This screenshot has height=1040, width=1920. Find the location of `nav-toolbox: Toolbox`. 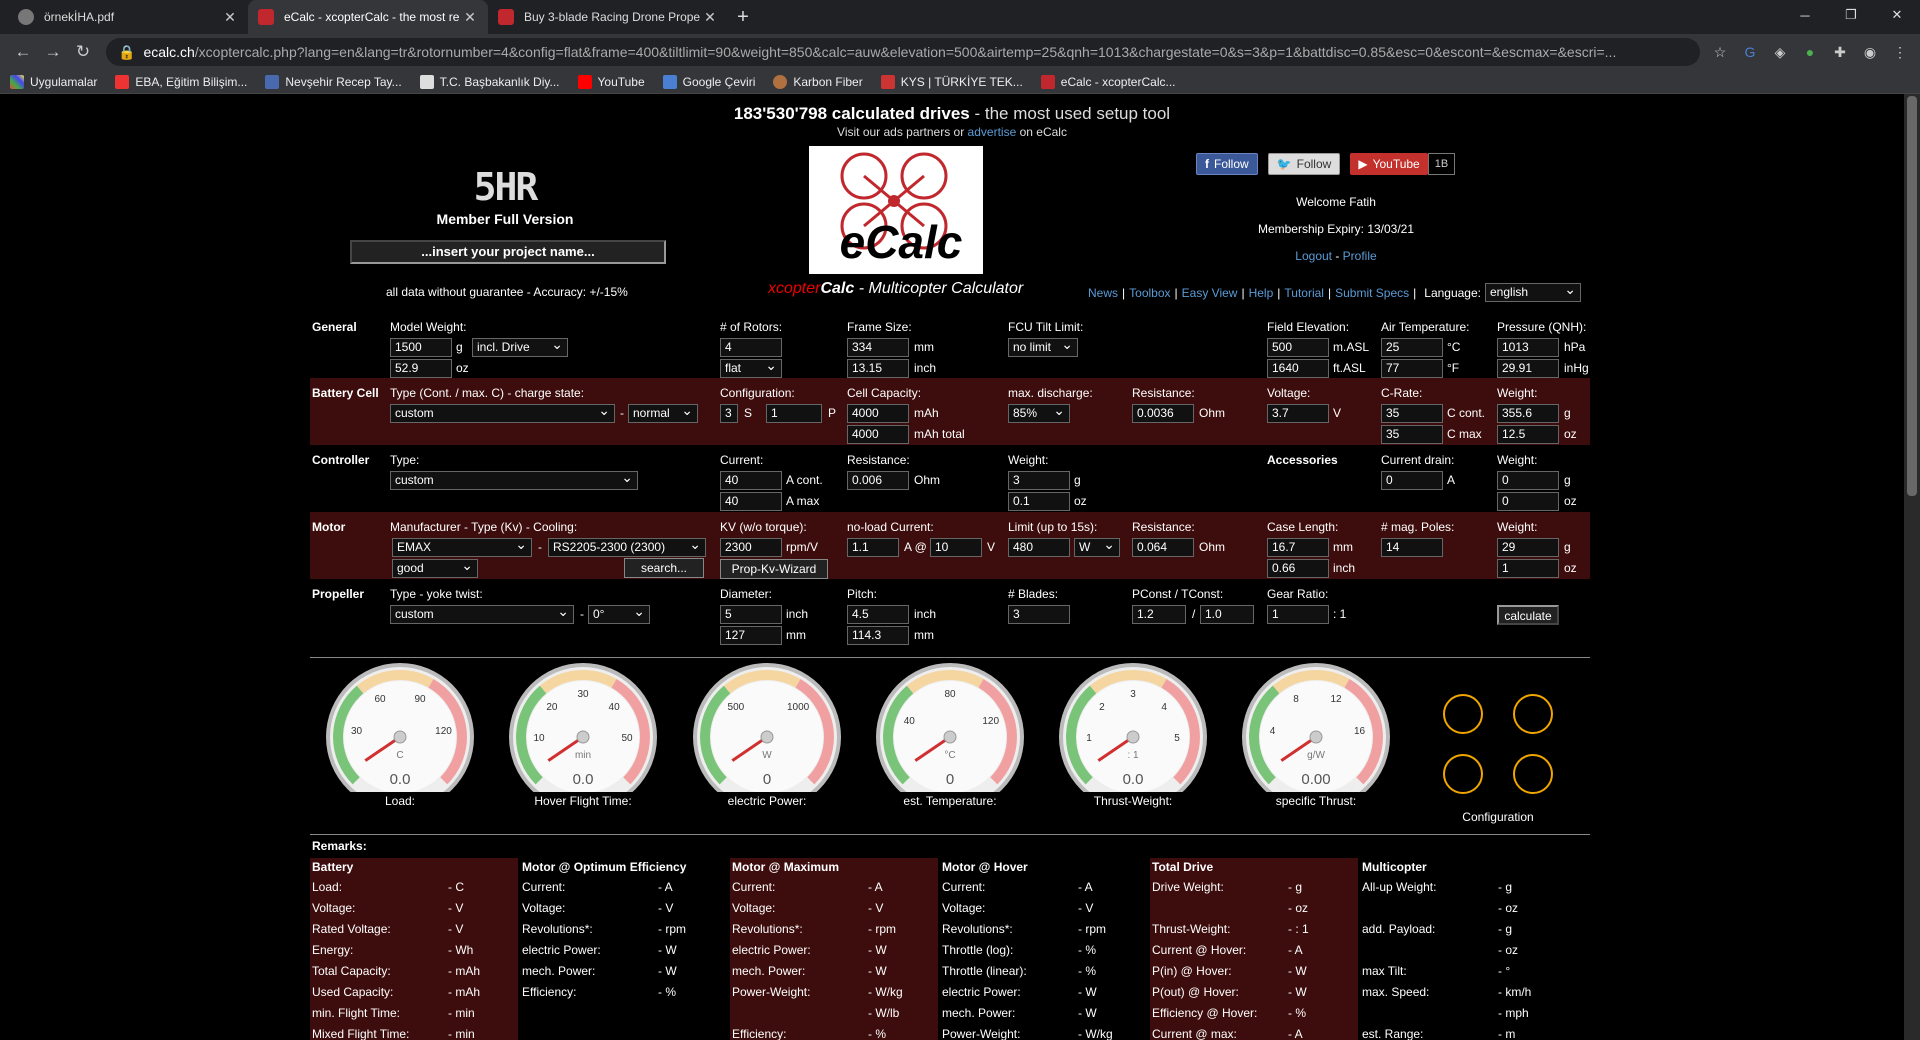

nav-toolbox: Toolbox is located at coordinates (1149, 293).